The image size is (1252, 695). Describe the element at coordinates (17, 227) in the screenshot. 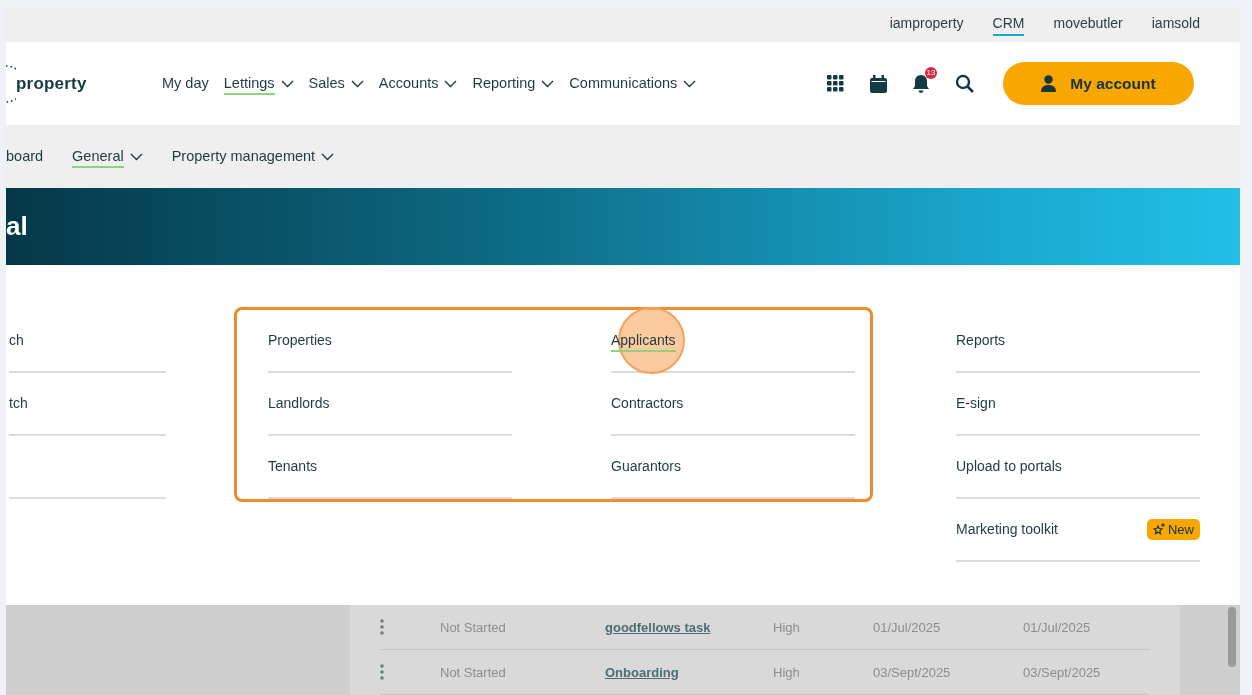

I see `page-title: al` at that location.